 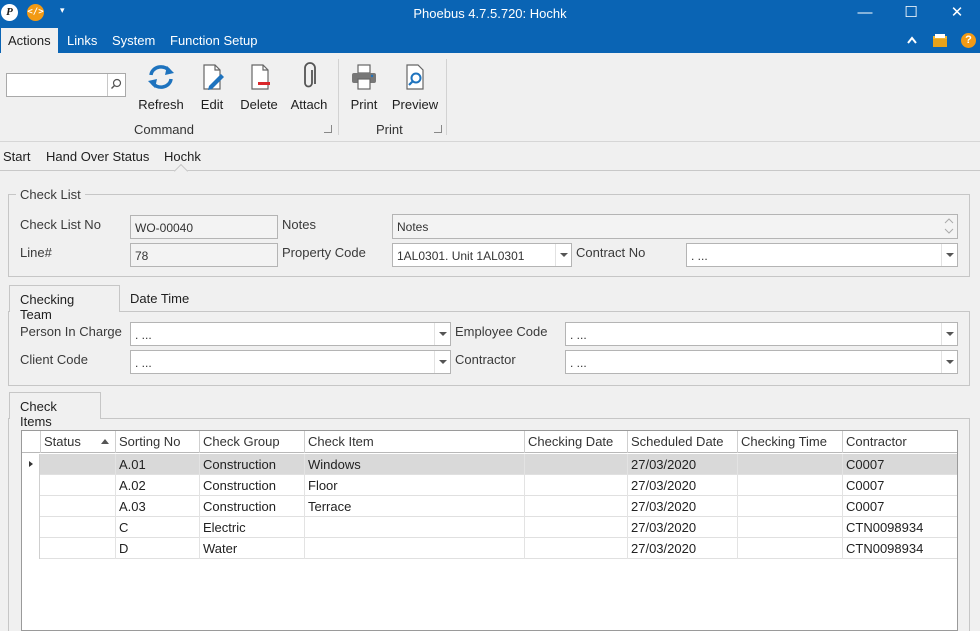 What do you see at coordinates (157, 485) in the screenshot?
I see `cell-sorting-no: A.02` at bounding box center [157, 485].